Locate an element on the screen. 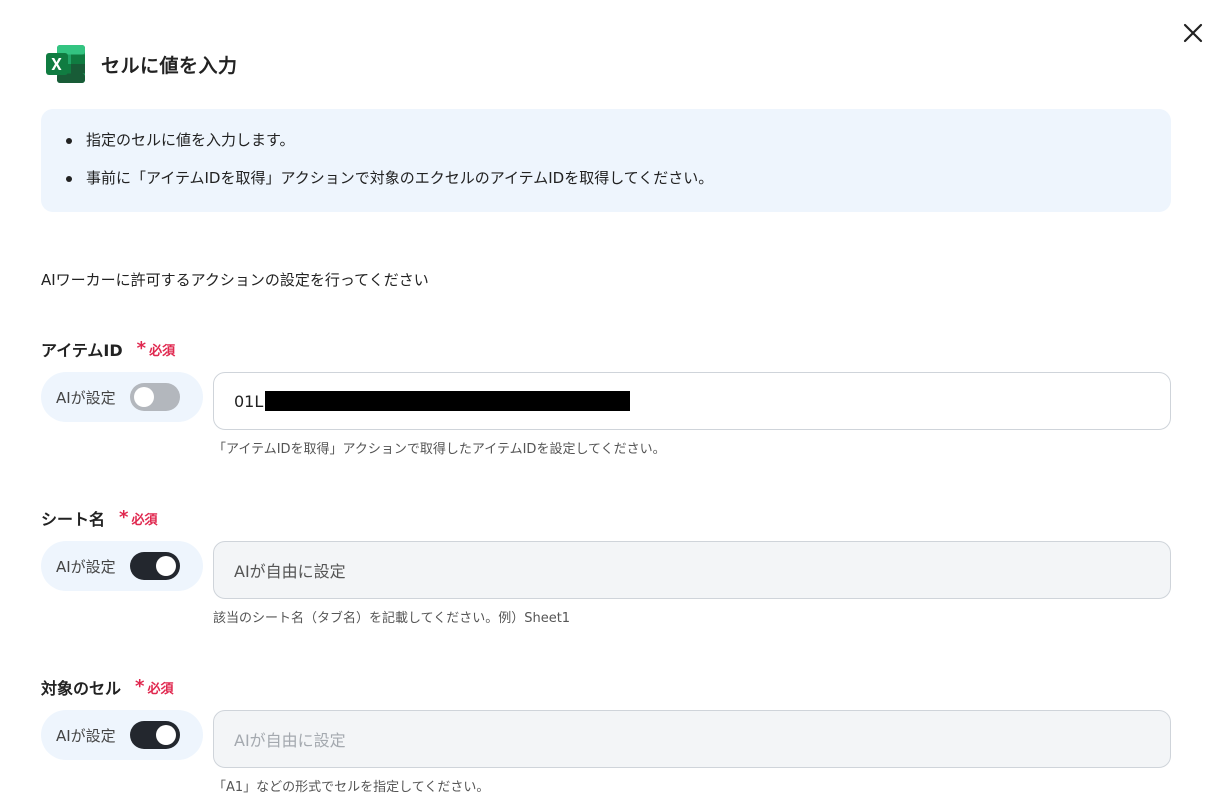 This screenshot has width=1218, height=797. modal-header: セルに値を入力 is located at coordinates (141, 64).